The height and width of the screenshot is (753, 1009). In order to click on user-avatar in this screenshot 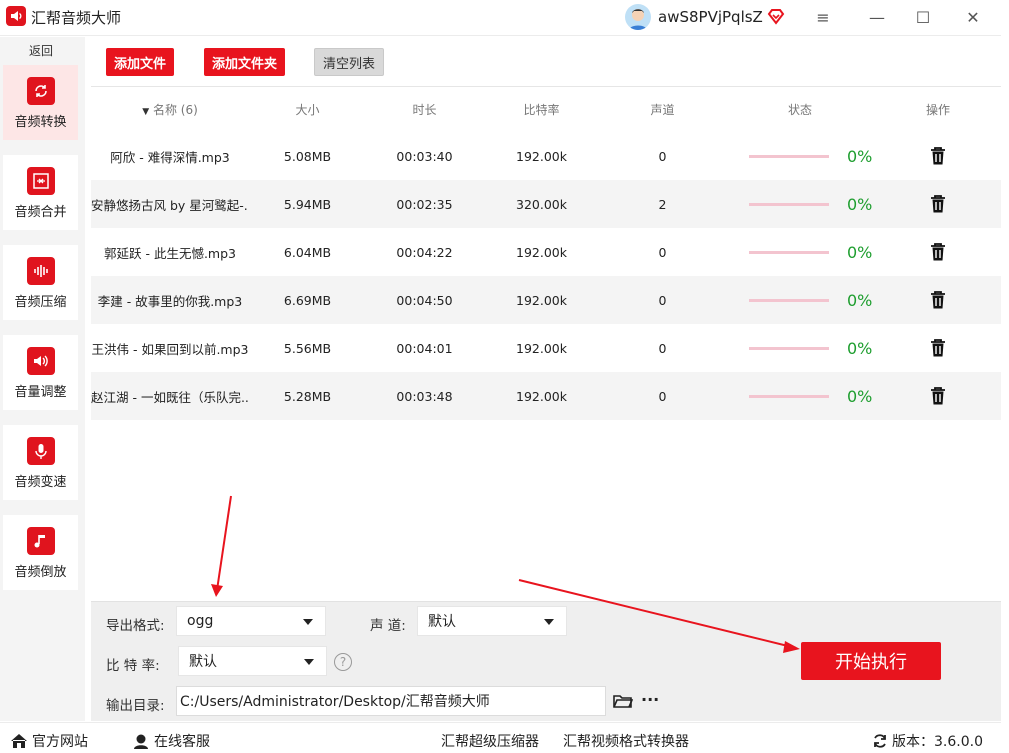, I will do `click(638, 17)`.